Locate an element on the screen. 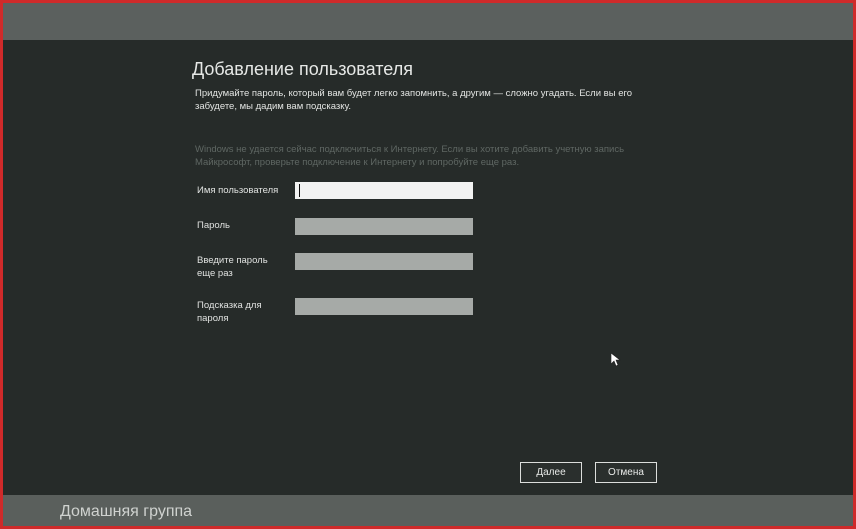 The image size is (856, 529). next-button: Далее is located at coordinates (551, 472).